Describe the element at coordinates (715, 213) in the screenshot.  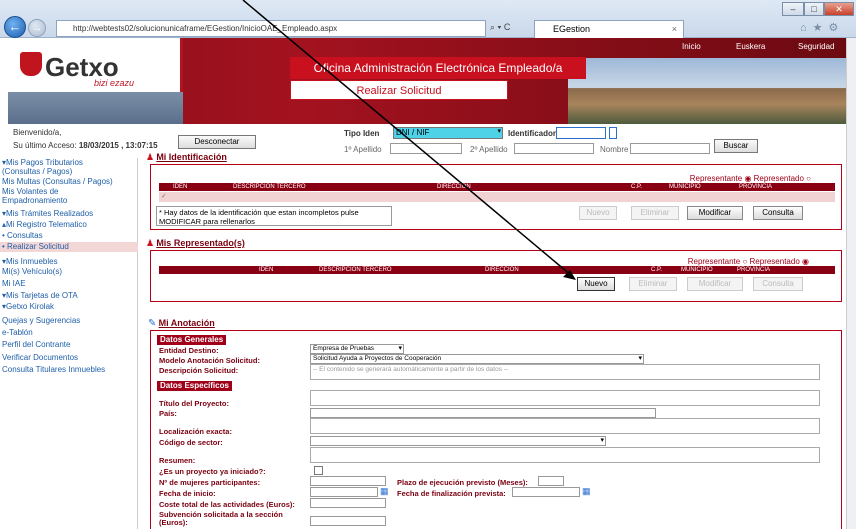
I see `modificar-button: Modificar` at that location.